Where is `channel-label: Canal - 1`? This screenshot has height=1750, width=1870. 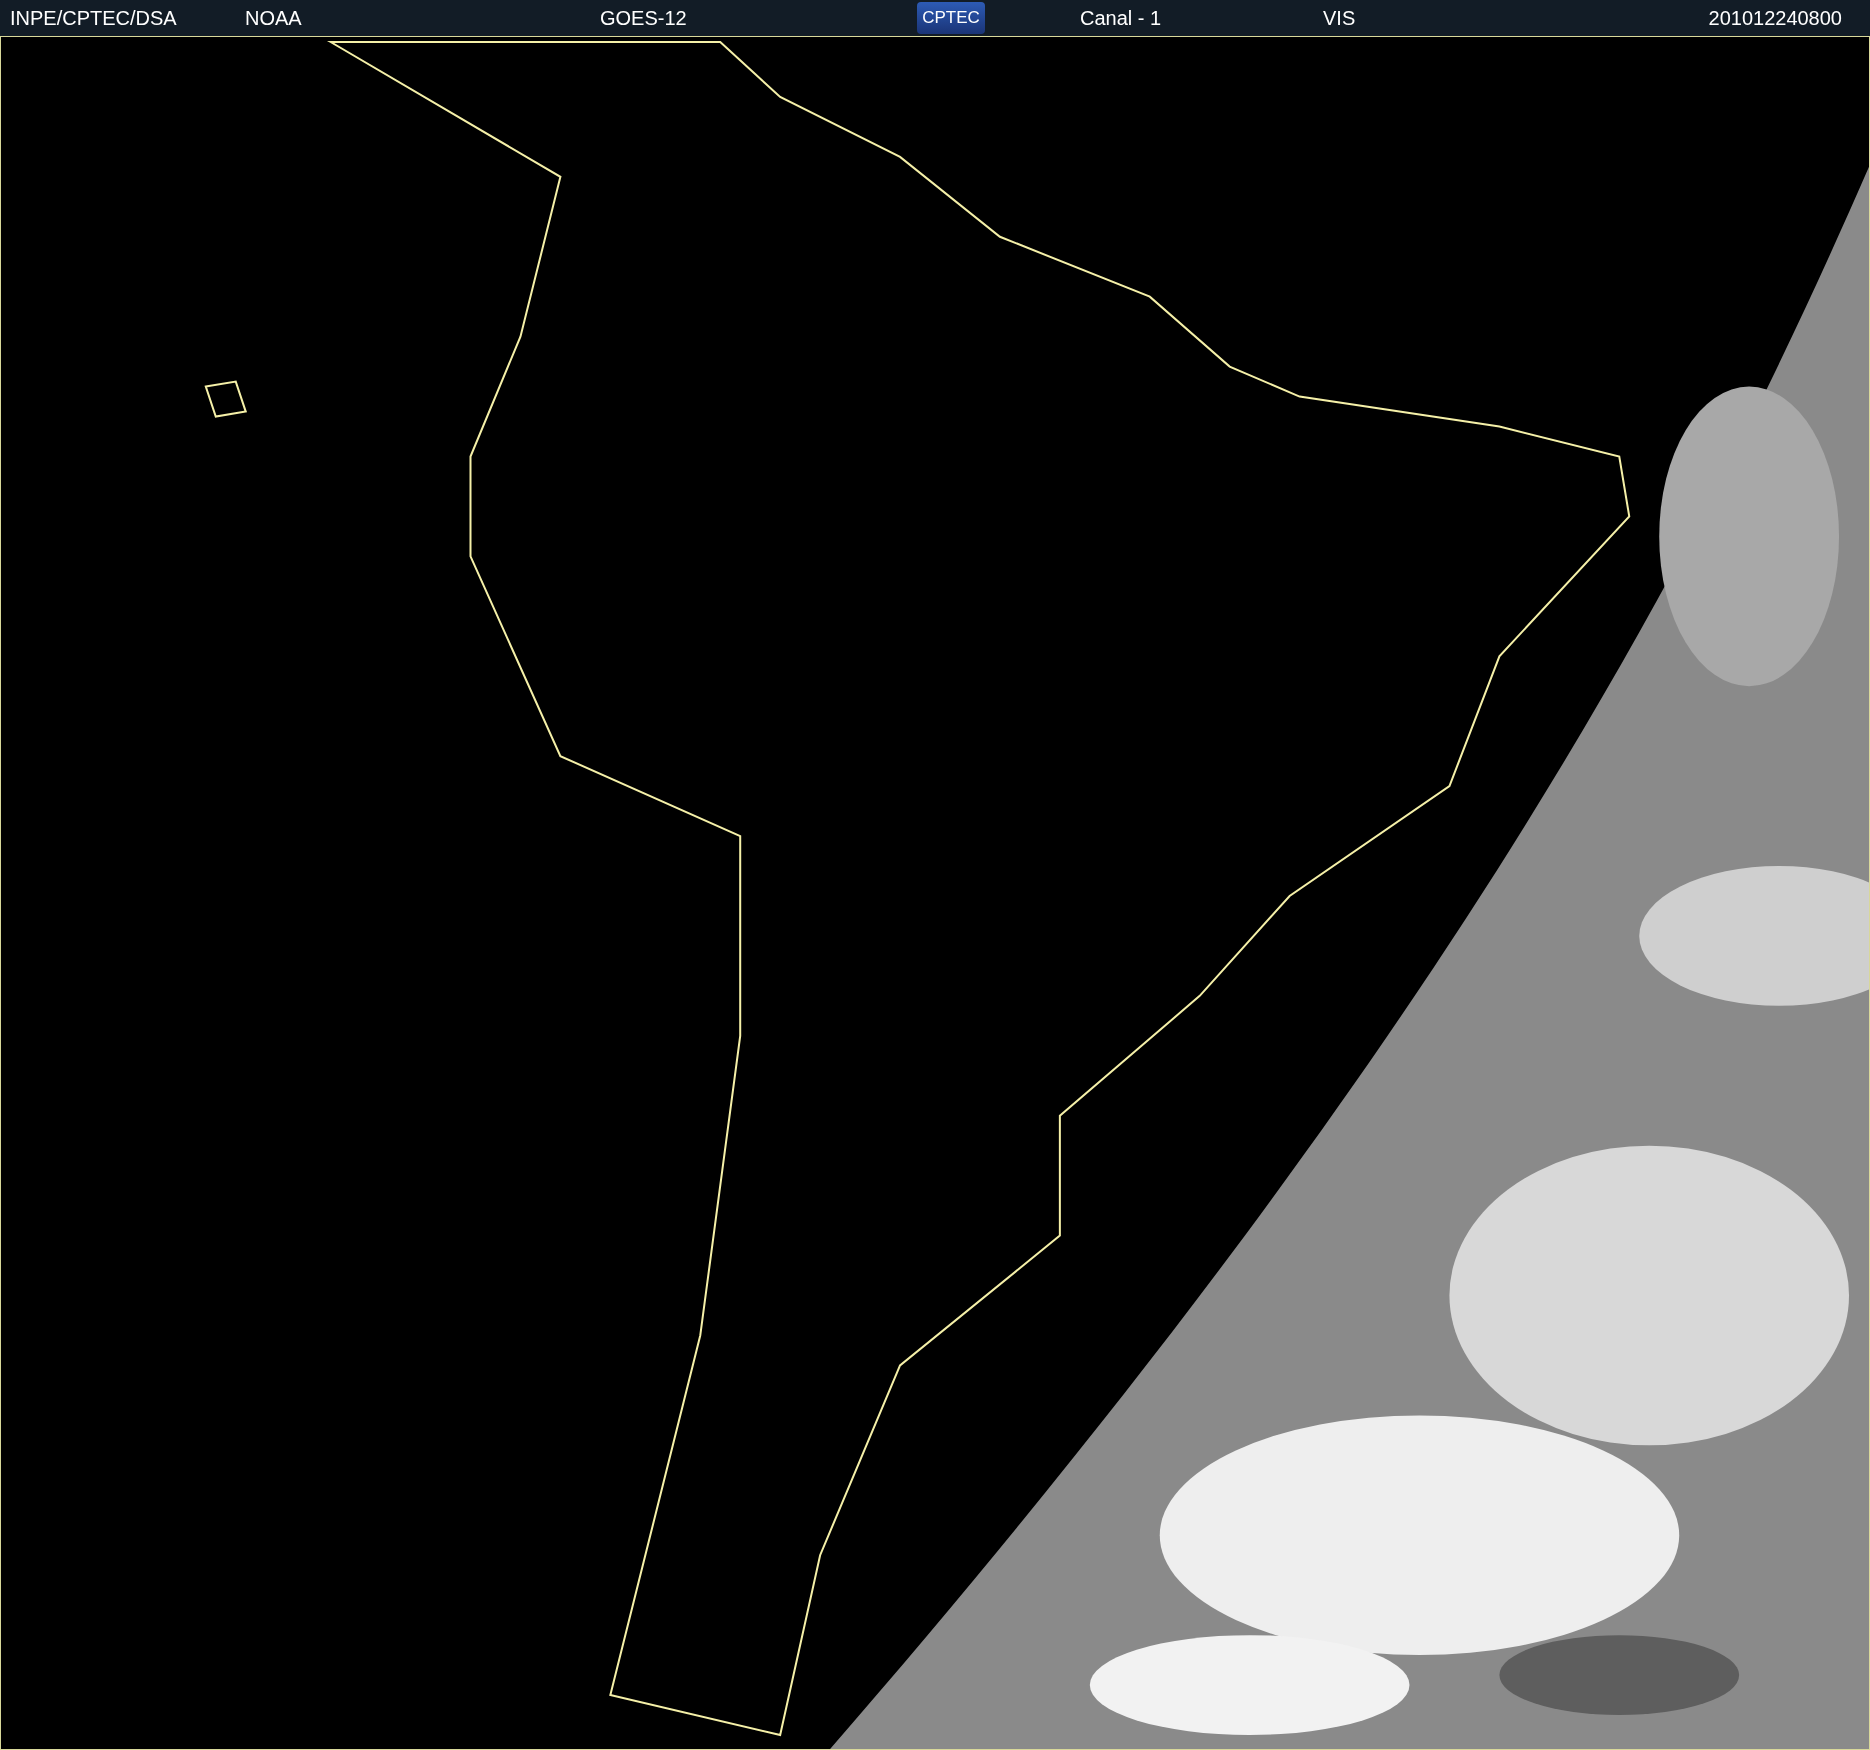
channel-label: Canal - 1 is located at coordinates (1121, 18).